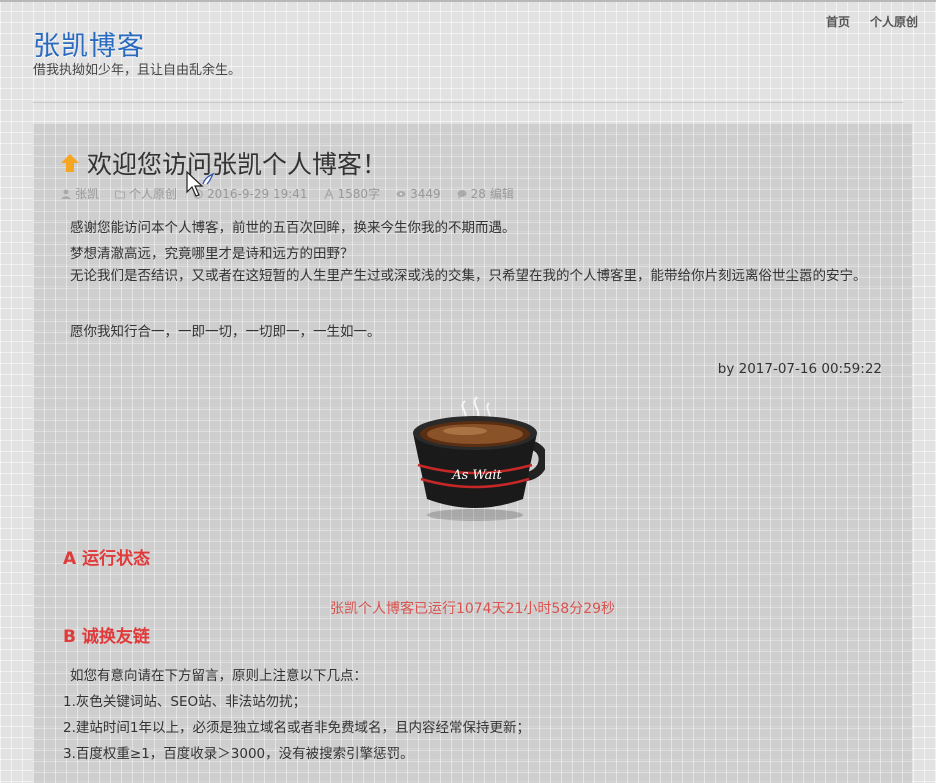 The image size is (936, 783). I want to click on post-byline: by 2017-07-16 00:59:22, so click(799, 369).